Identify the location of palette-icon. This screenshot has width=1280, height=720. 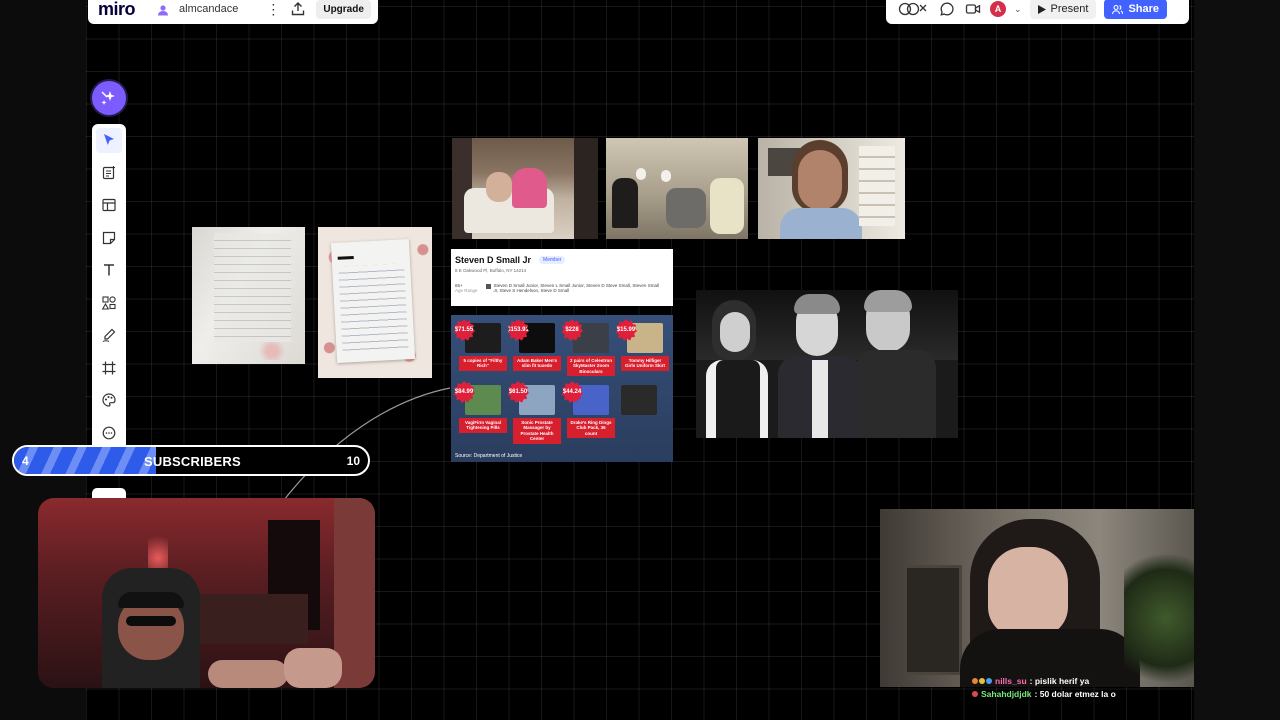
(109, 400).